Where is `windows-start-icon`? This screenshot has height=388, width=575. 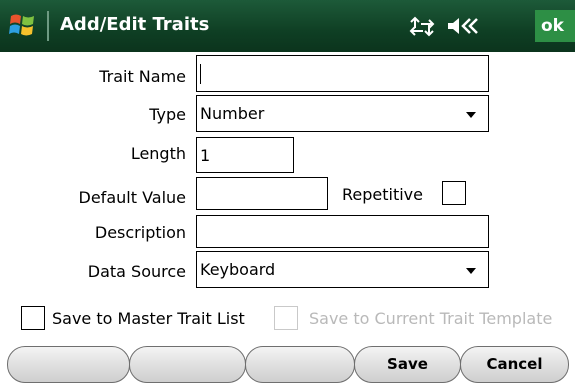 windows-start-icon is located at coordinates (22, 25).